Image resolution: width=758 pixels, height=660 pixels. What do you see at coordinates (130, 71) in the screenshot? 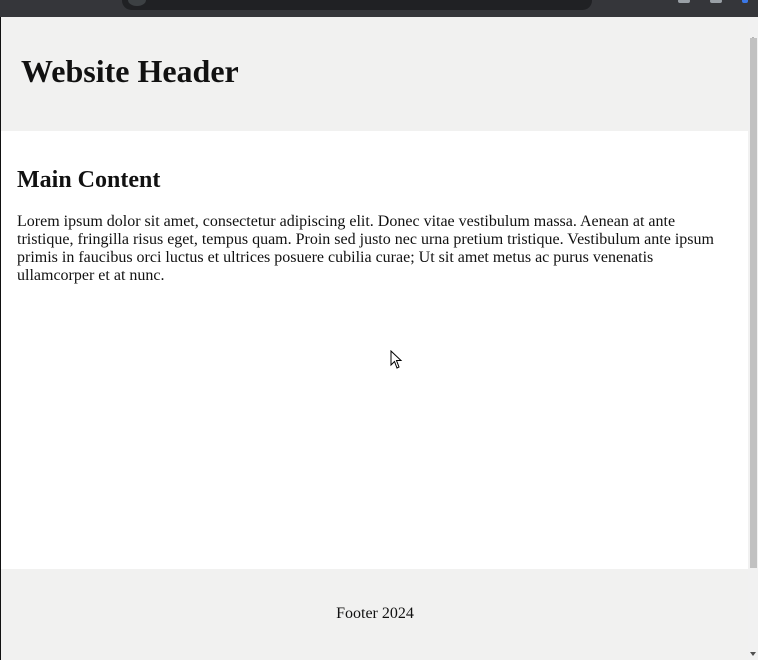
I see `header-title: Website Header` at bounding box center [130, 71].